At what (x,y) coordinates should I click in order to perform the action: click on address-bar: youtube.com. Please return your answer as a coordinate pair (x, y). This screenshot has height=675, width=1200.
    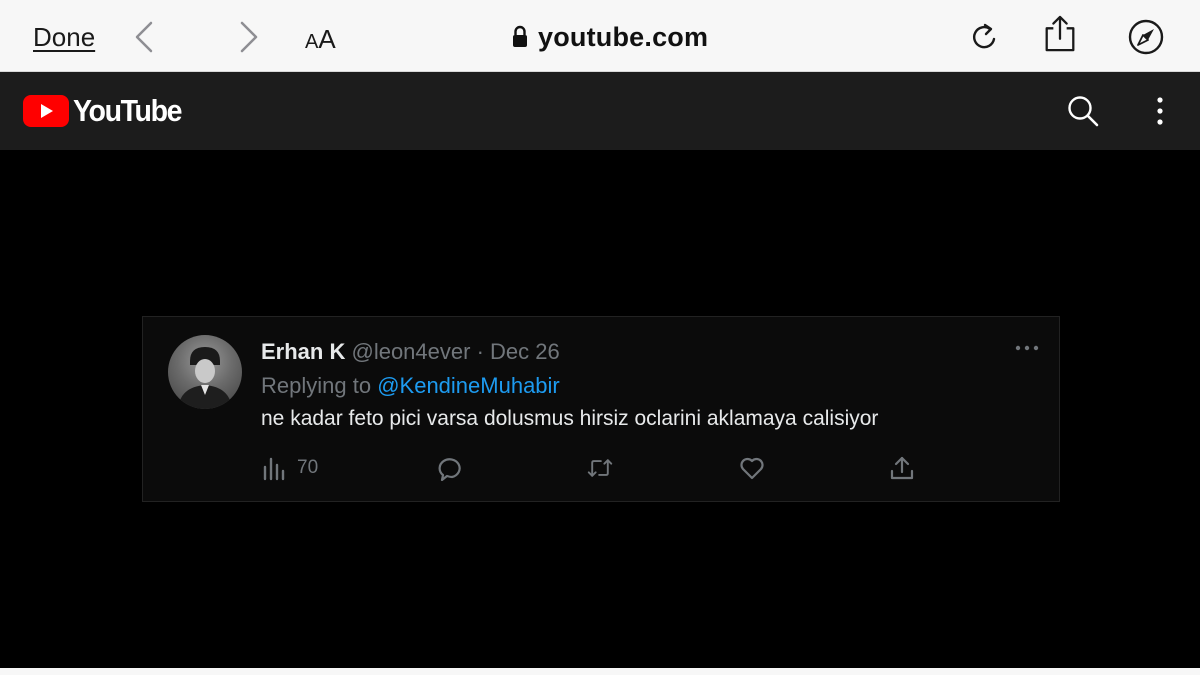
    Looking at the image, I should click on (610, 37).